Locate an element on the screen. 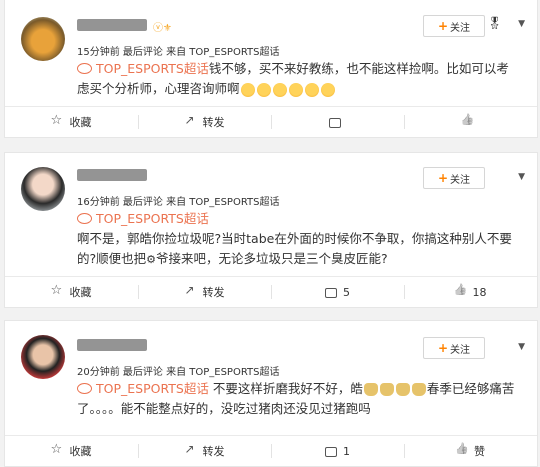  comment-meta: 16分钟前 最后评论 来自 TOP_ESPORTS超话 is located at coordinates (178, 202).